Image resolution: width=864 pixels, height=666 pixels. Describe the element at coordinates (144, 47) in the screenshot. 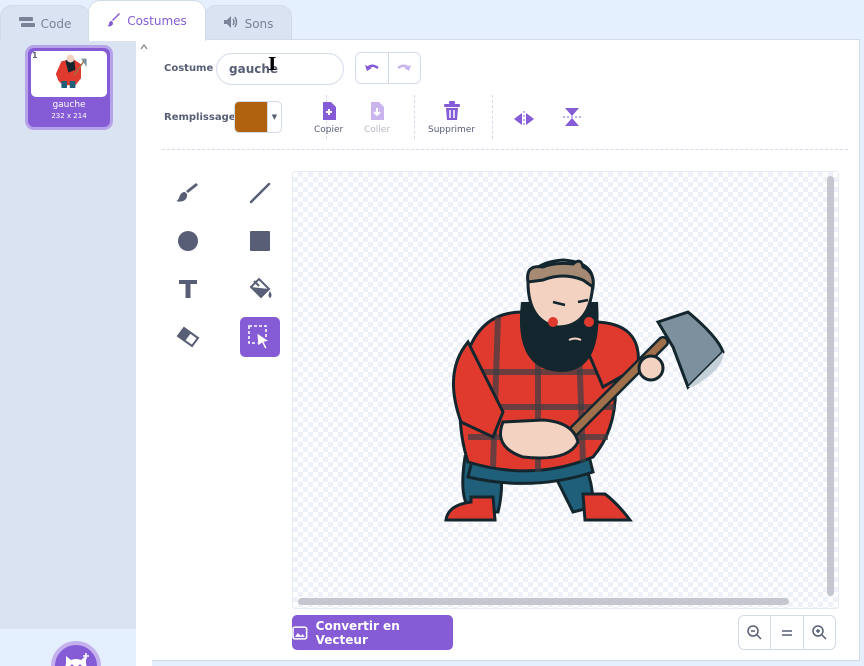

I see `scroll-up-icon` at that location.